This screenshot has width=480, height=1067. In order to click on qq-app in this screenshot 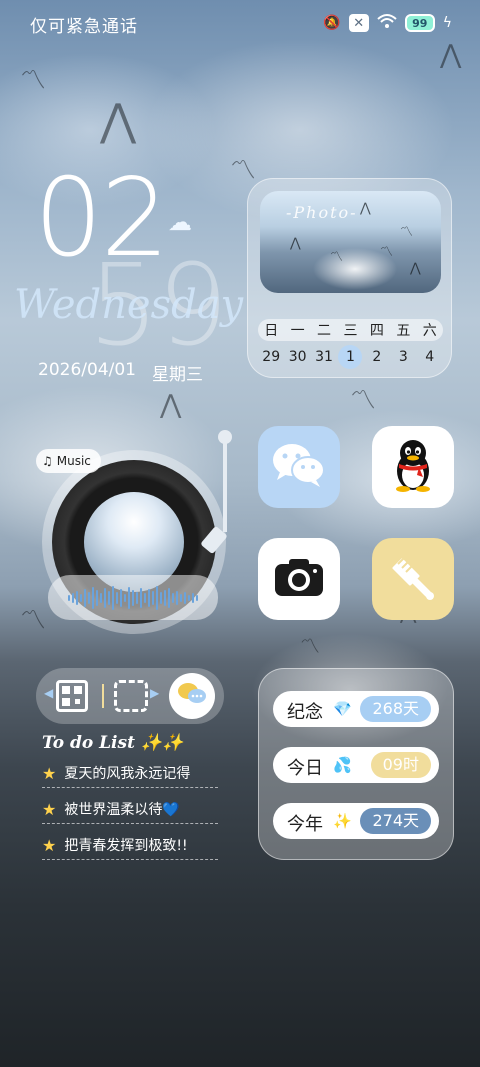, I will do `click(413, 467)`.